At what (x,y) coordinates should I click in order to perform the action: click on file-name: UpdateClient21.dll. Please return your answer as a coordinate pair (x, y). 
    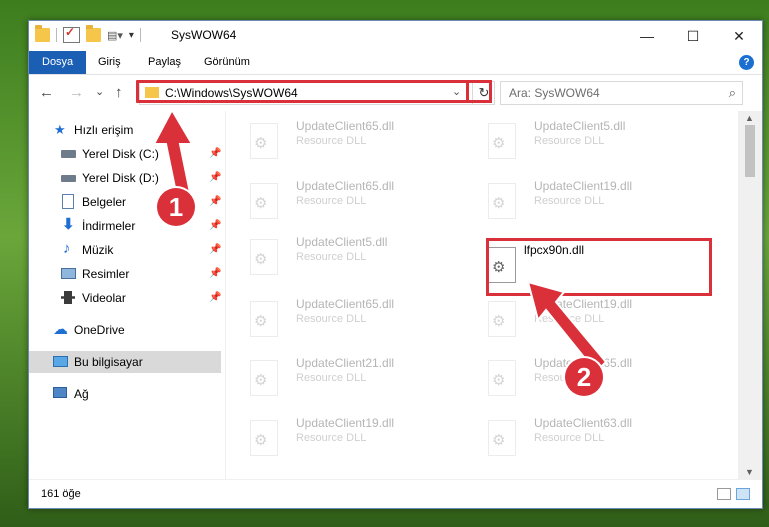
    Looking at the image, I should click on (345, 363).